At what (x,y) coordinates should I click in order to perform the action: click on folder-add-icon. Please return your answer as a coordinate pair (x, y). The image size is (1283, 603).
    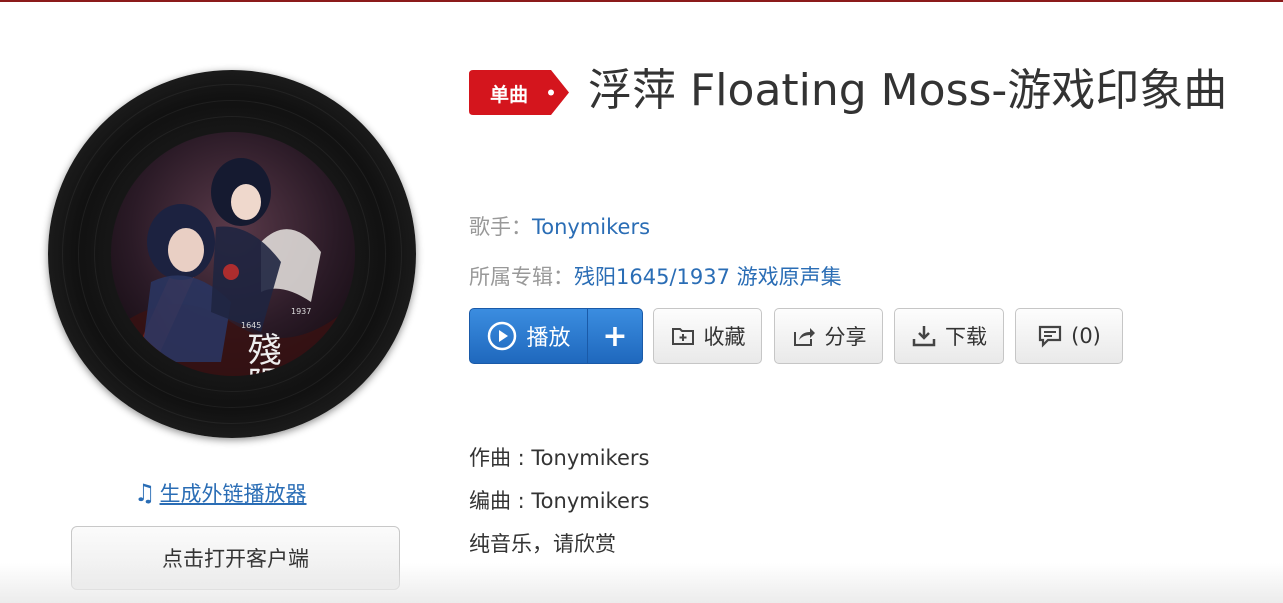
    Looking at the image, I should click on (682, 336).